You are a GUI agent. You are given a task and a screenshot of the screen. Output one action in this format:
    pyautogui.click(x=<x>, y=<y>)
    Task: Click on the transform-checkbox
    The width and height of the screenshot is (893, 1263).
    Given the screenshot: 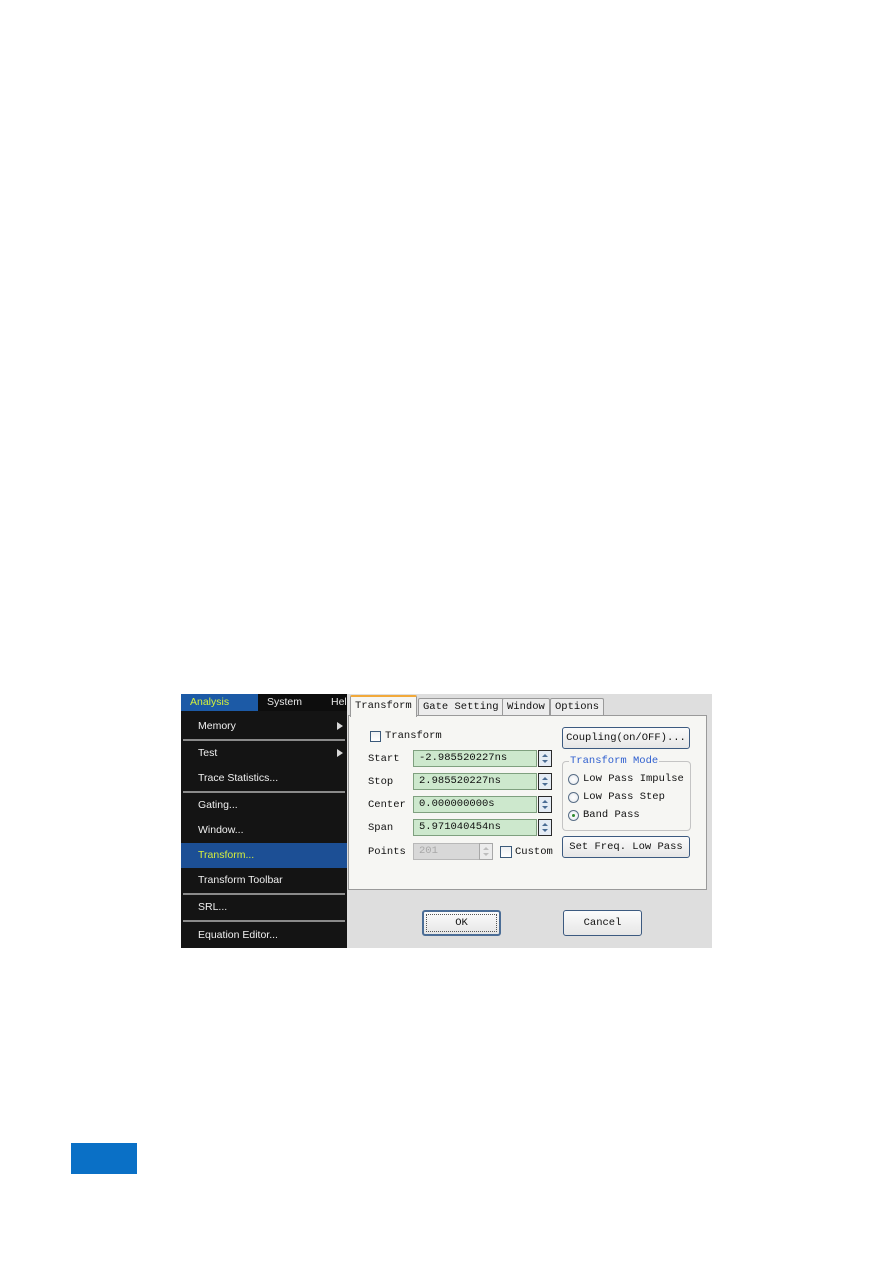 What is the action you would take?
    pyautogui.click(x=375, y=736)
    